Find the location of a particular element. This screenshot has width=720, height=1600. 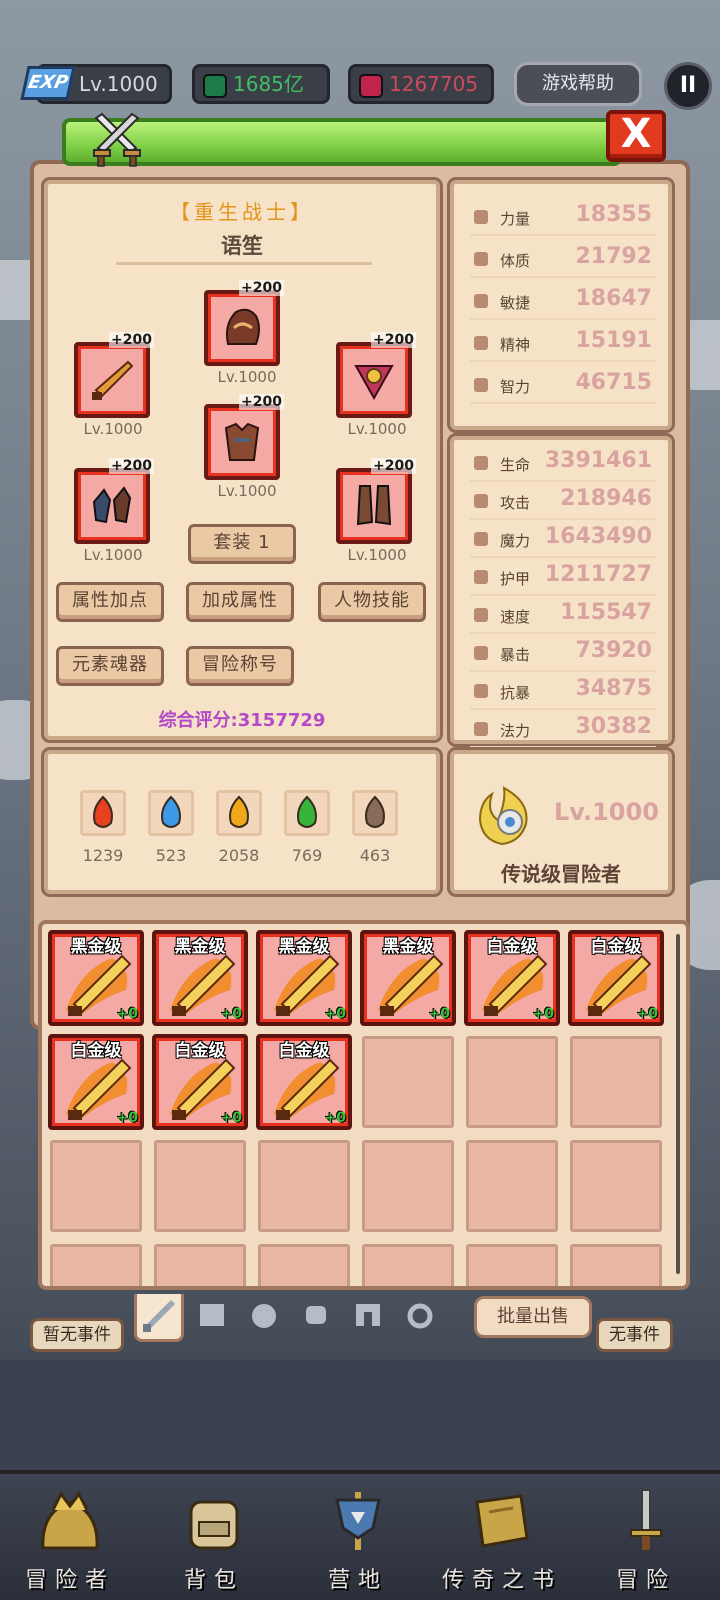

helmet-icon is located at coordinates (243, 326).